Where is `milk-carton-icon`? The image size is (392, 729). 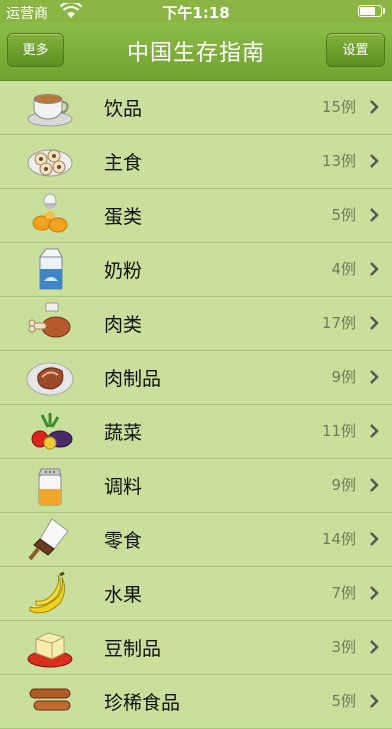 milk-carton-icon is located at coordinates (51, 269).